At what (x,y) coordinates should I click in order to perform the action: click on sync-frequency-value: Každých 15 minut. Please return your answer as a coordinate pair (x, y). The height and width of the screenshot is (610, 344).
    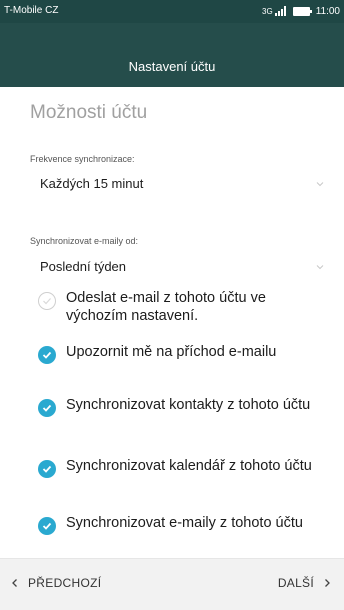
    Looking at the image, I should click on (92, 183).